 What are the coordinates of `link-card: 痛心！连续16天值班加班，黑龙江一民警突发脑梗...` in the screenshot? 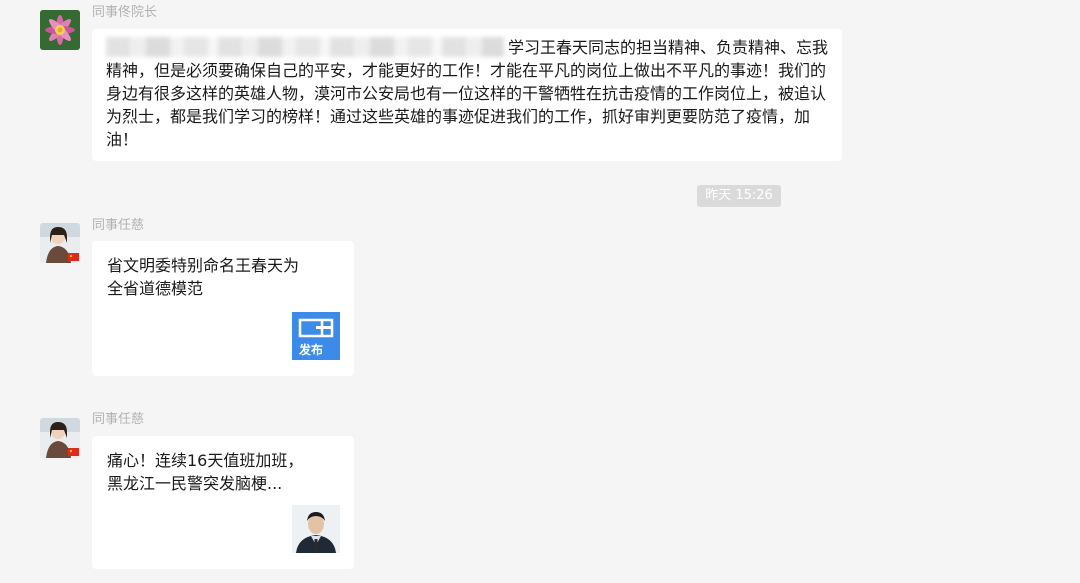 It's located at (223, 502).